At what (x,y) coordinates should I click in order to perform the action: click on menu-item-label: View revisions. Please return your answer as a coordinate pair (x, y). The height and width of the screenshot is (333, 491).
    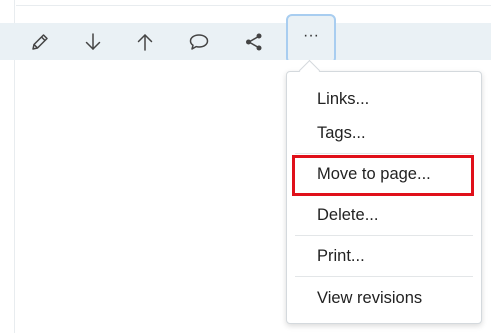
    Looking at the image, I should click on (370, 297).